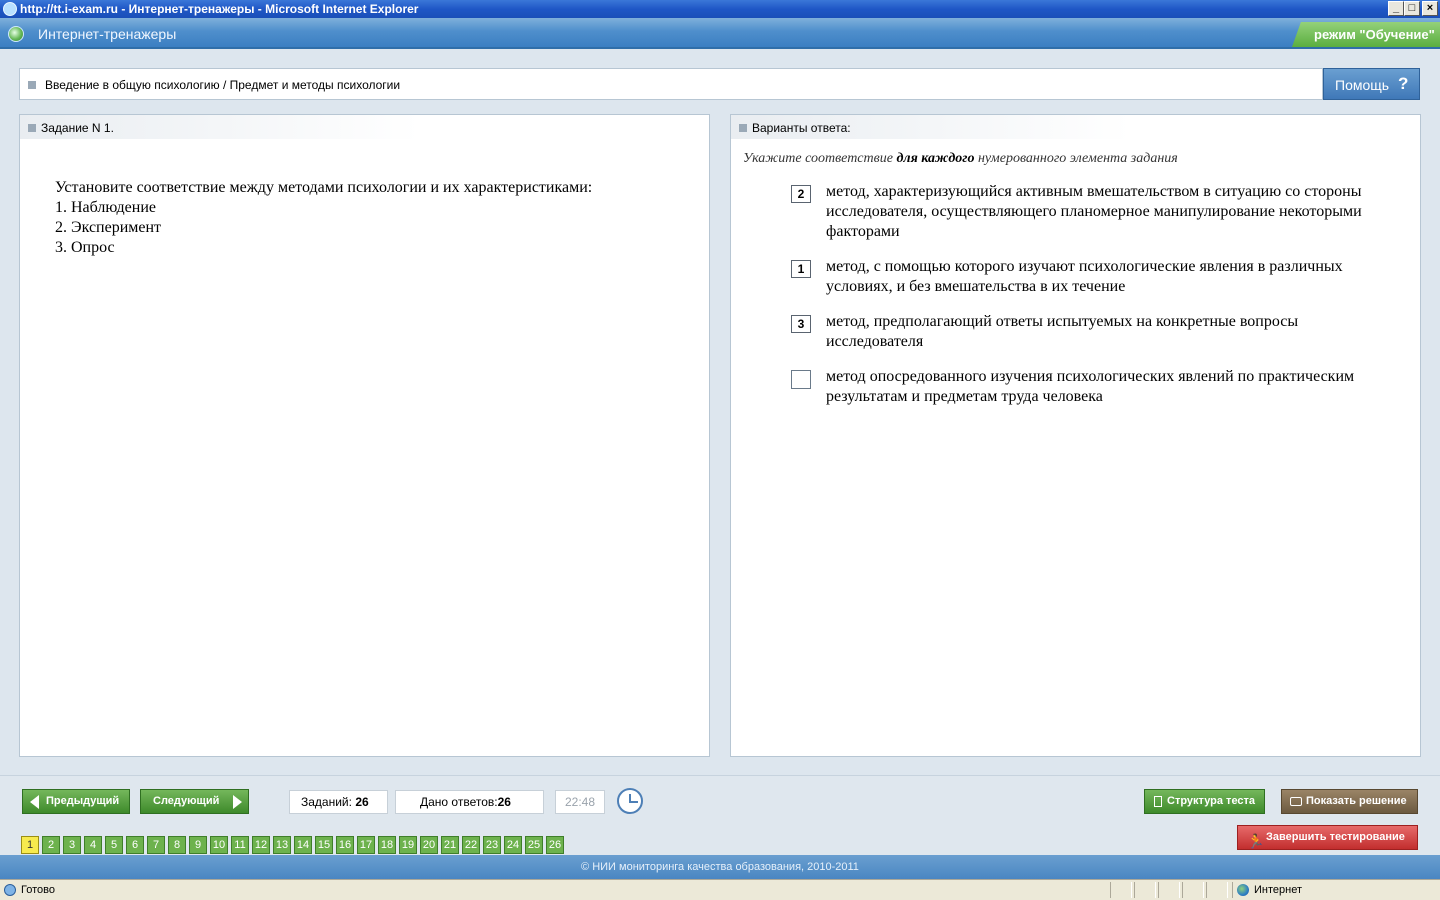 The width and height of the screenshot is (1440, 900). I want to click on next-button: Следующий, so click(194, 801).